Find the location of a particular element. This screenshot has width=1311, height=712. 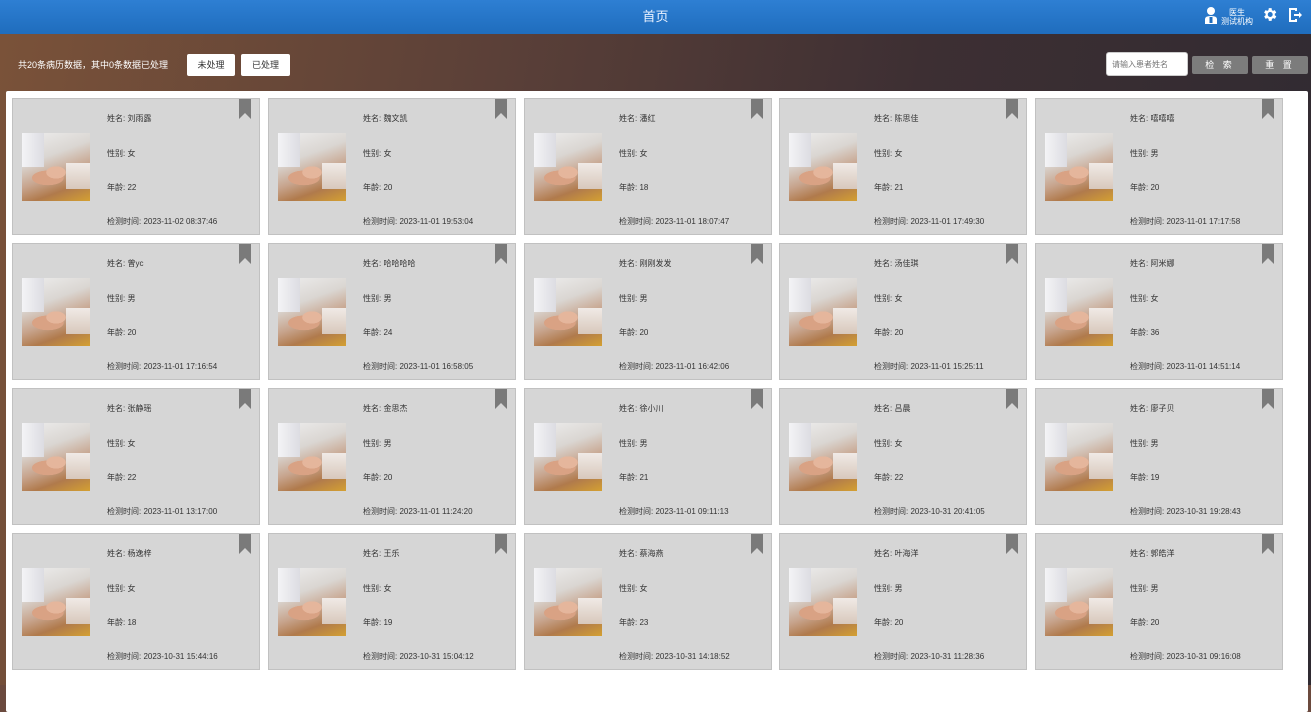

patient-name: 刘雨露 is located at coordinates (139, 118).